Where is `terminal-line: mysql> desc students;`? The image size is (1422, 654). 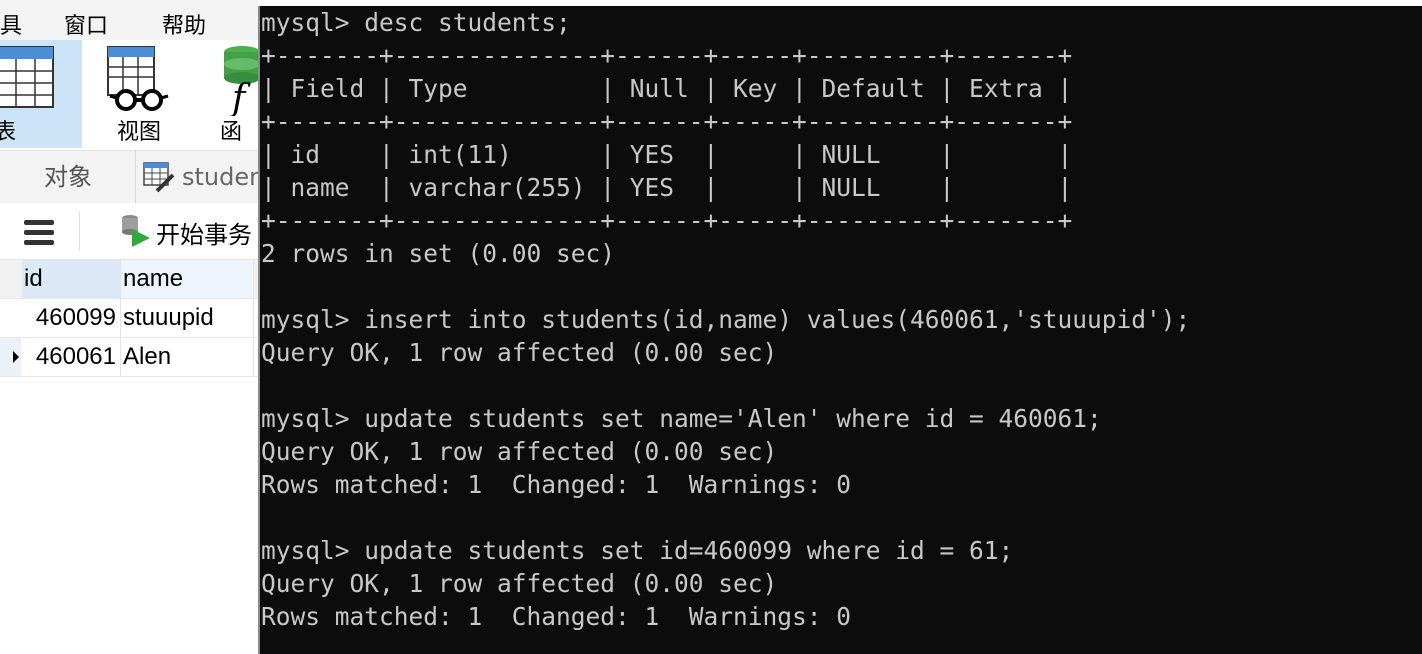 terminal-line: mysql> desc students; is located at coordinates (416, 22).